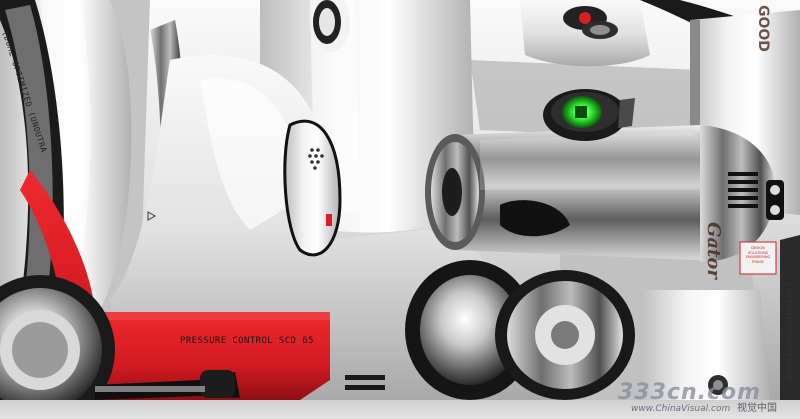  Describe the element at coordinates (757, 408) in the screenshot. I see `watermark-brand-name: 视觉中国` at that location.